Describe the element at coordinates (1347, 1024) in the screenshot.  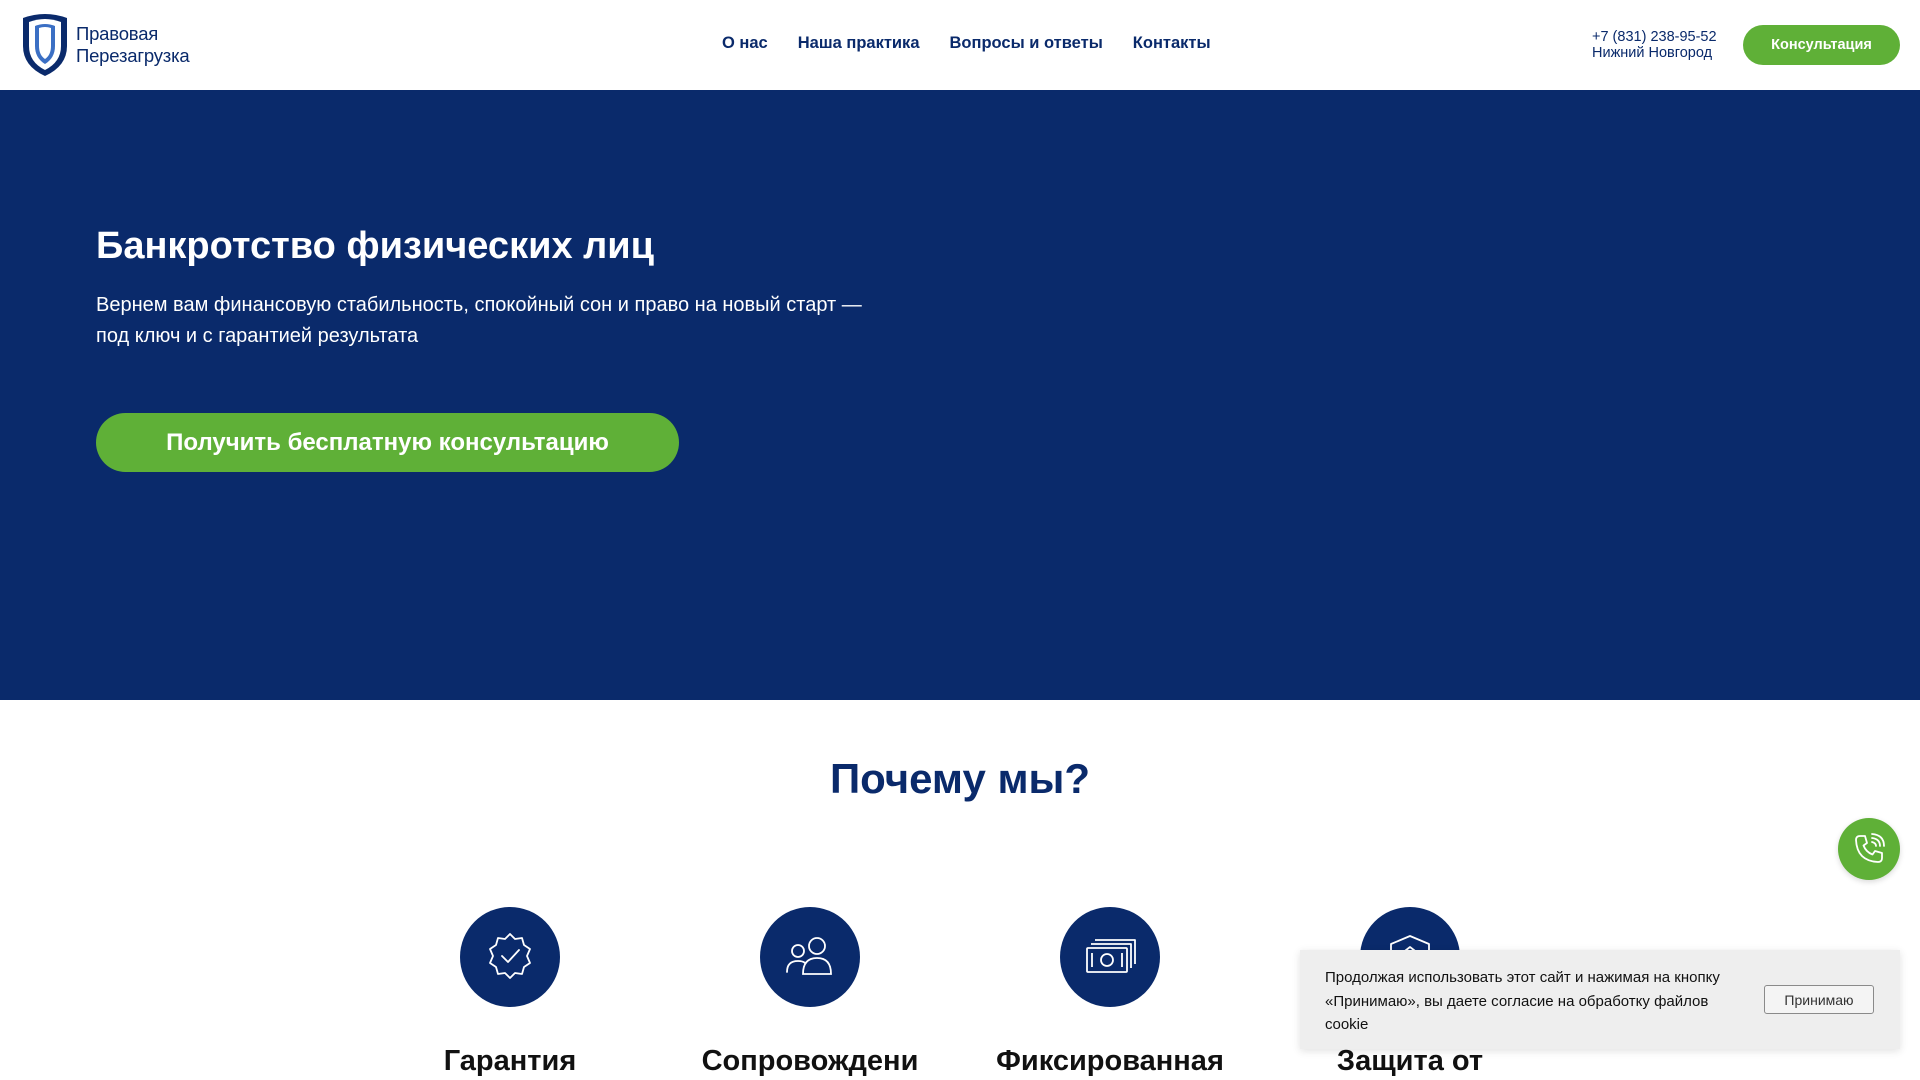
I see `cookie-text-line3: cookie` at that location.